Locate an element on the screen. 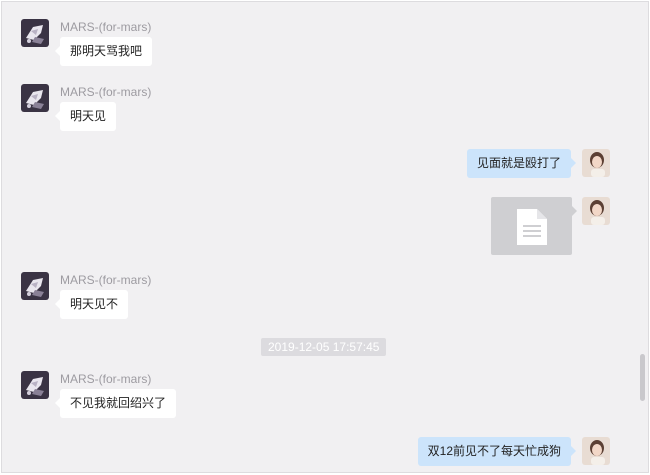 The image size is (650, 475). message-bubble-incoming: 那明天骂我吧 is located at coordinates (104, 51).